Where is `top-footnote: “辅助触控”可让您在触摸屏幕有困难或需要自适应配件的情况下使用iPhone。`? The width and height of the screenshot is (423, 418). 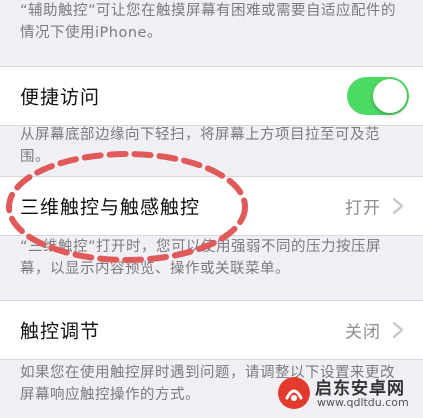 top-footnote: “辅助触控”可让您在触摸屏幕有困难或需要自适应配件的情况下使用iPhone。 is located at coordinates (208, 22).